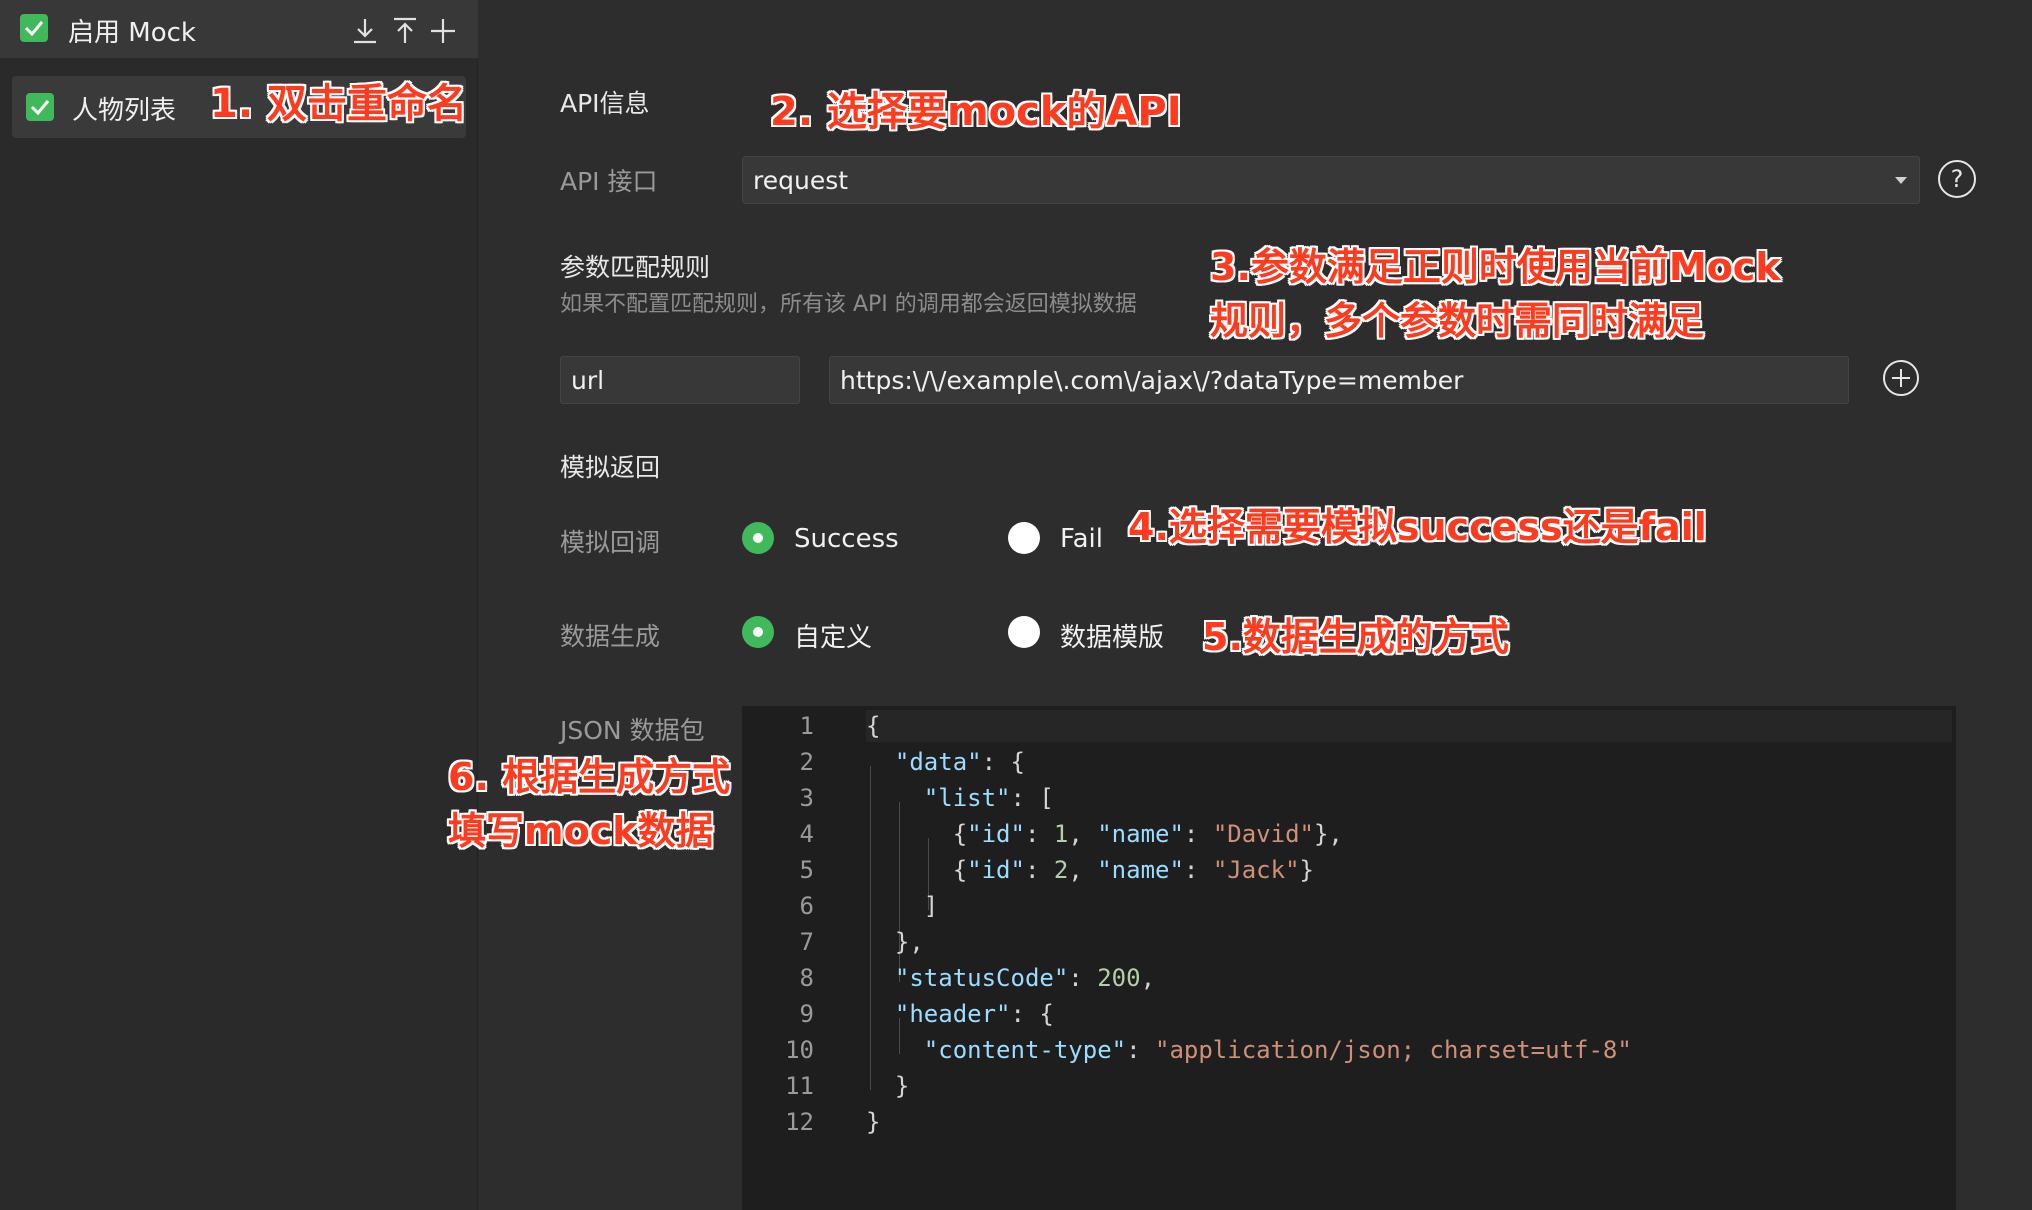 Image resolution: width=2032 pixels, height=1210 pixels. What do you see at coordinates (1024, 632) in the screenshot?
I see `gen-template-radio` at bounding box center [1024, 632].